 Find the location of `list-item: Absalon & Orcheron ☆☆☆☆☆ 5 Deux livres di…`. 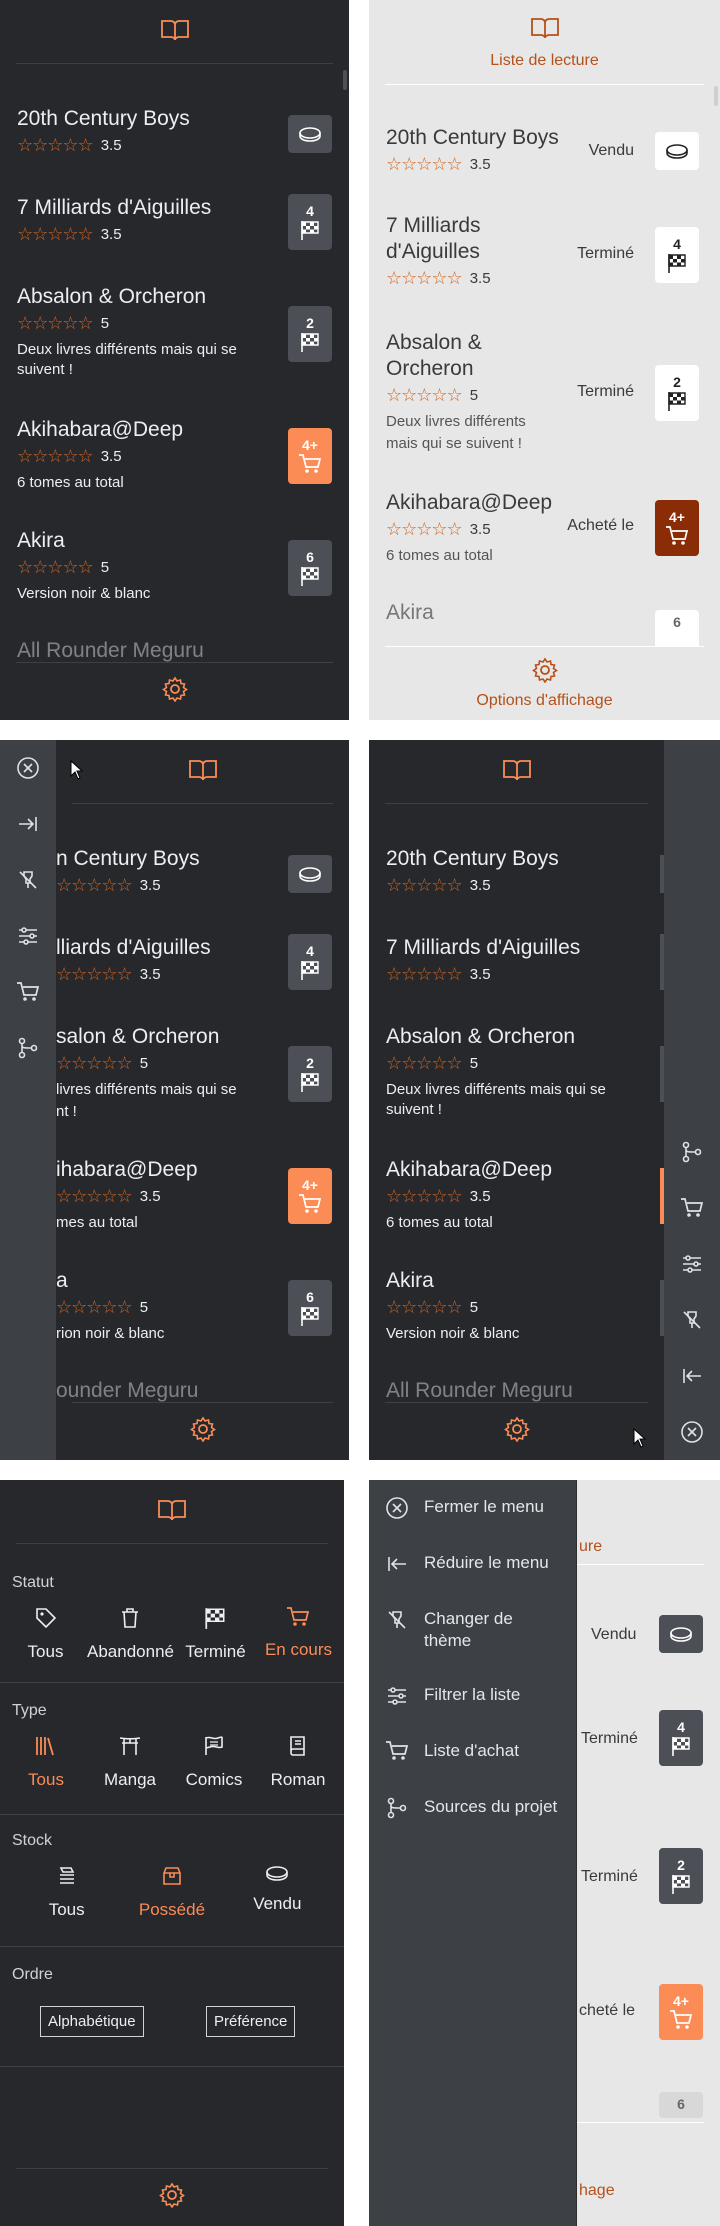

list-item: Absalon & Orcheron ☆☆☆☆☆ 5 Deux livres di… is located at coordinates (525, 1072).